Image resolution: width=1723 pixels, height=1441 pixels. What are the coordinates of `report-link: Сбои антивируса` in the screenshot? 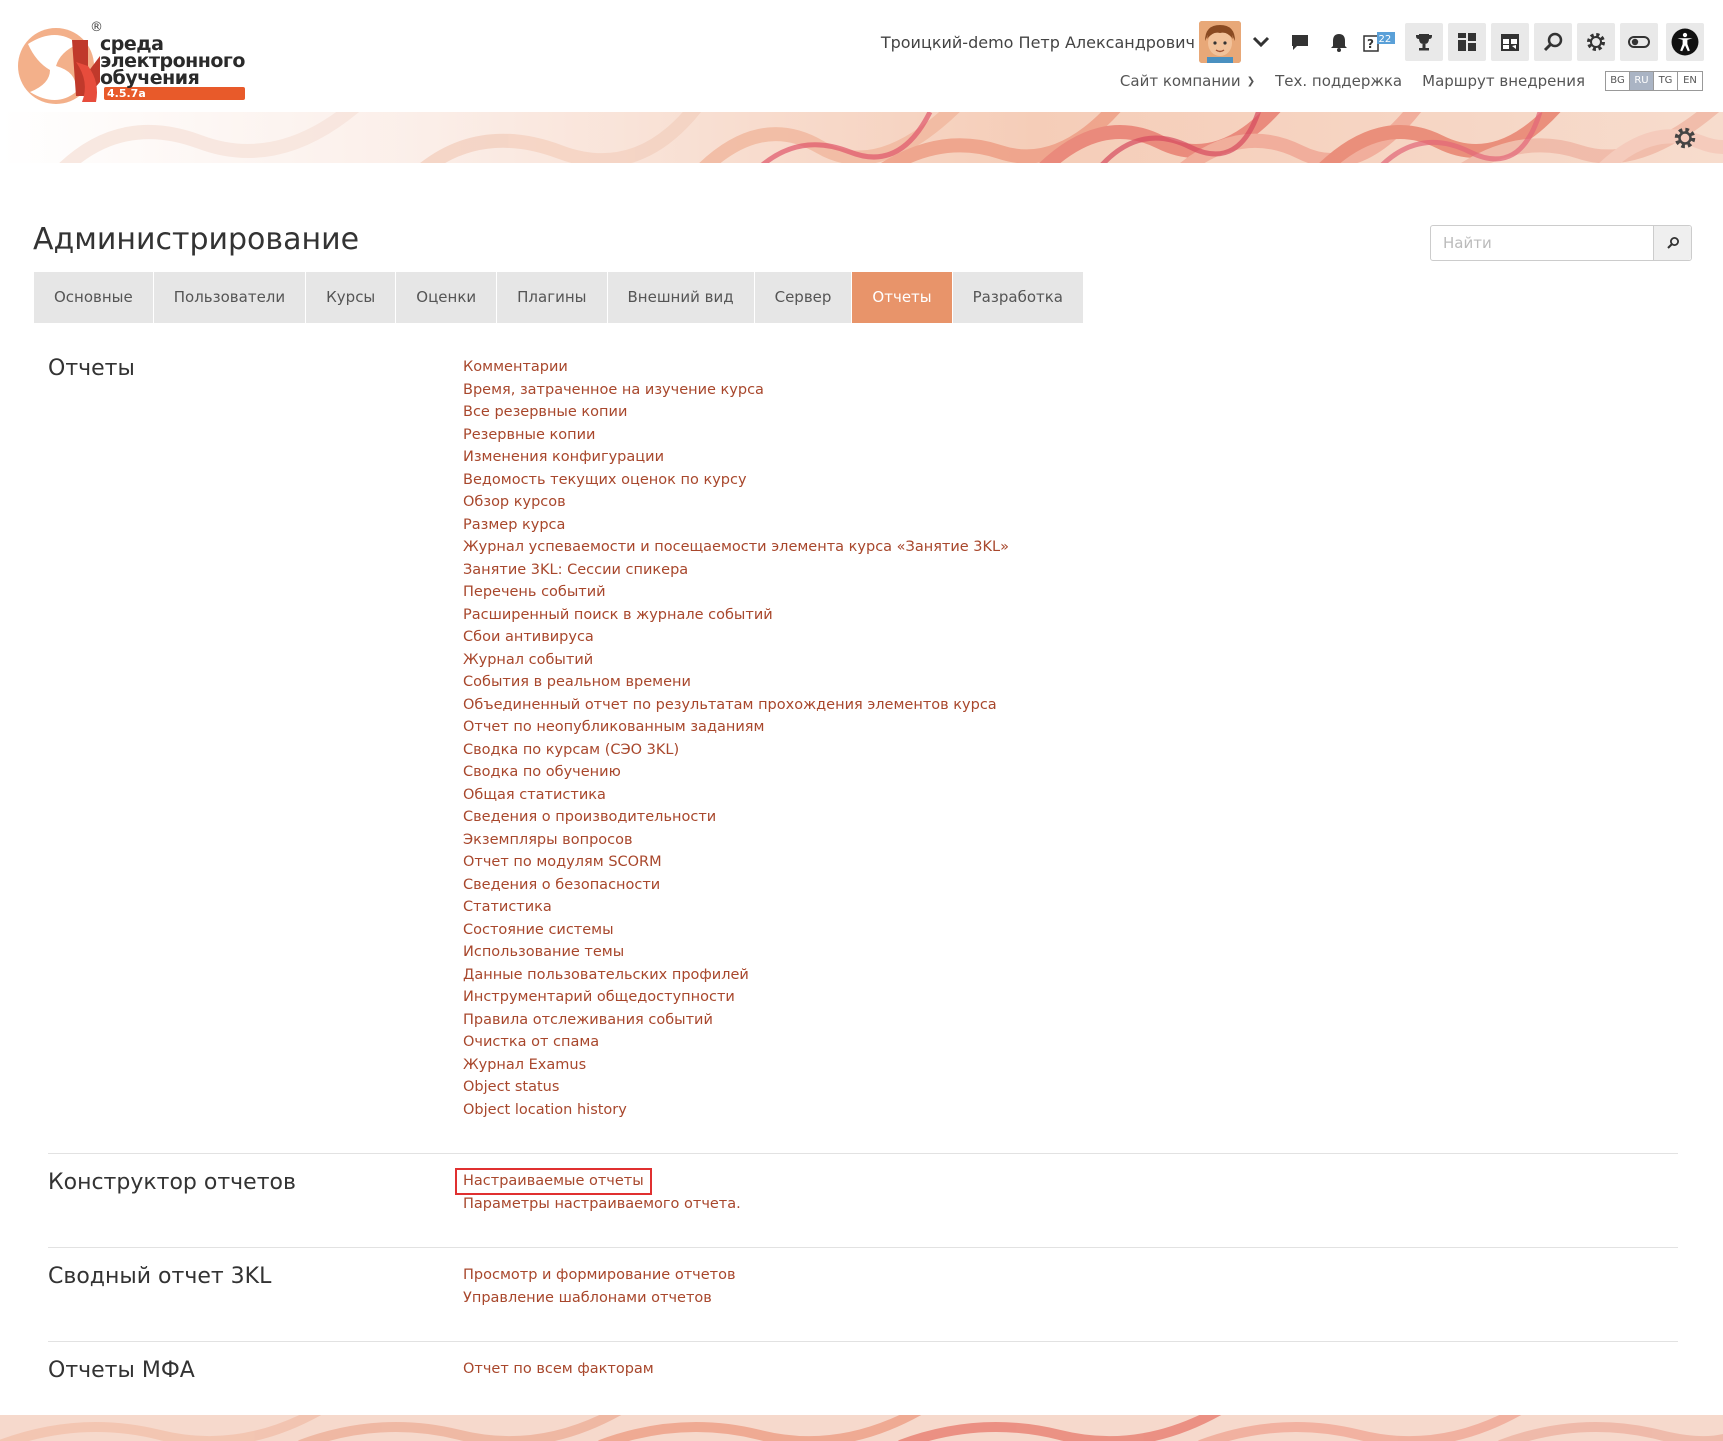 It's located at (736, 637).